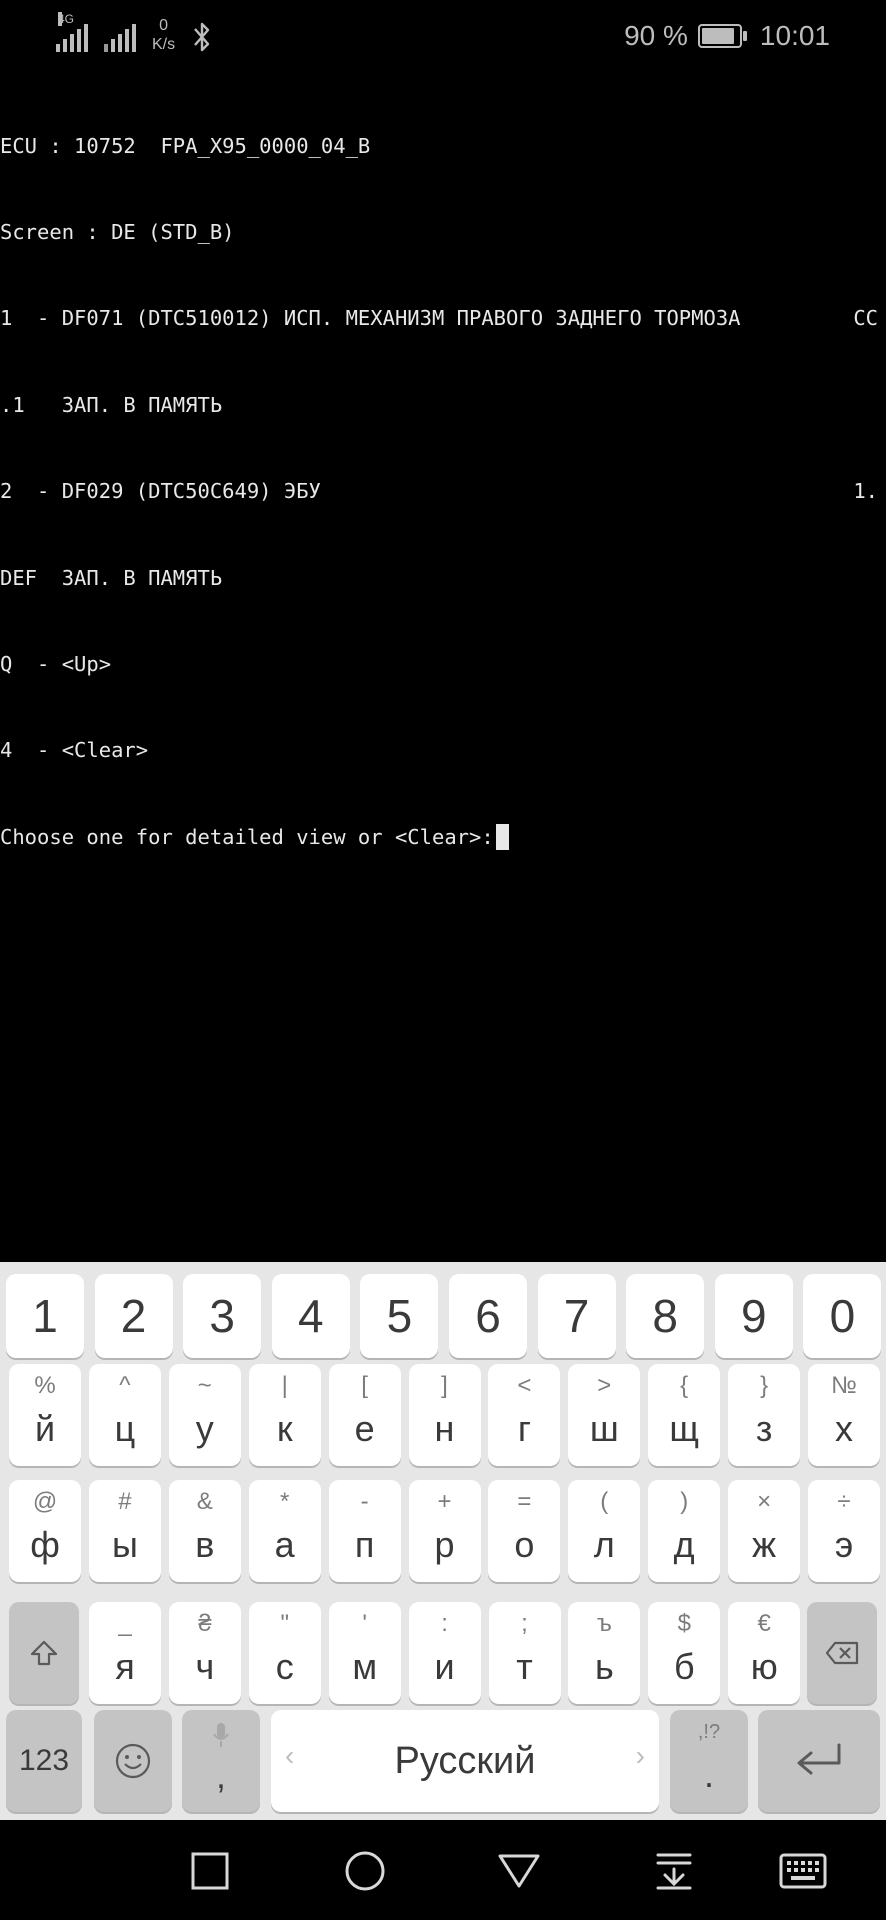 The image size is (886, 1920). What do you see at coordinates (205, 1666) in the screenshot?
I see `key-primary-char: ч` at bounding box center [205, 1666].